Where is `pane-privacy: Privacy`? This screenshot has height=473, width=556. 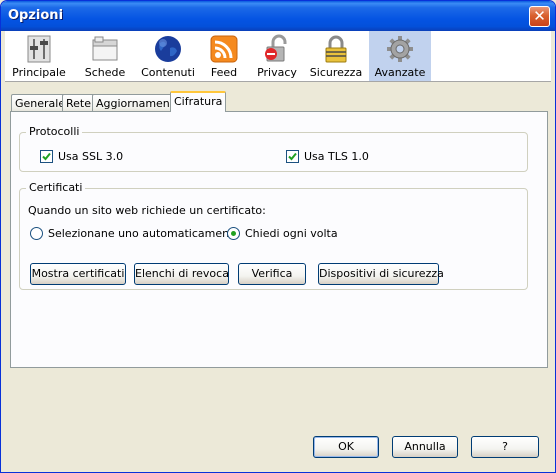
pane-privacy: Privacy is located at coordinates (277, 56).